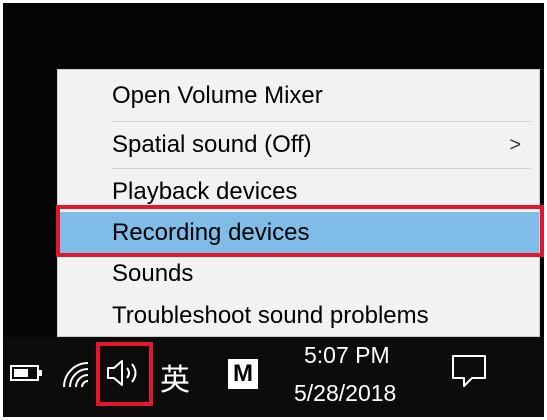 The height and width of the screenshot is (420, 547). Describe the element at coordinates (515, 145) in the screenshot. I see `chevron-right-icon: >` at that location.